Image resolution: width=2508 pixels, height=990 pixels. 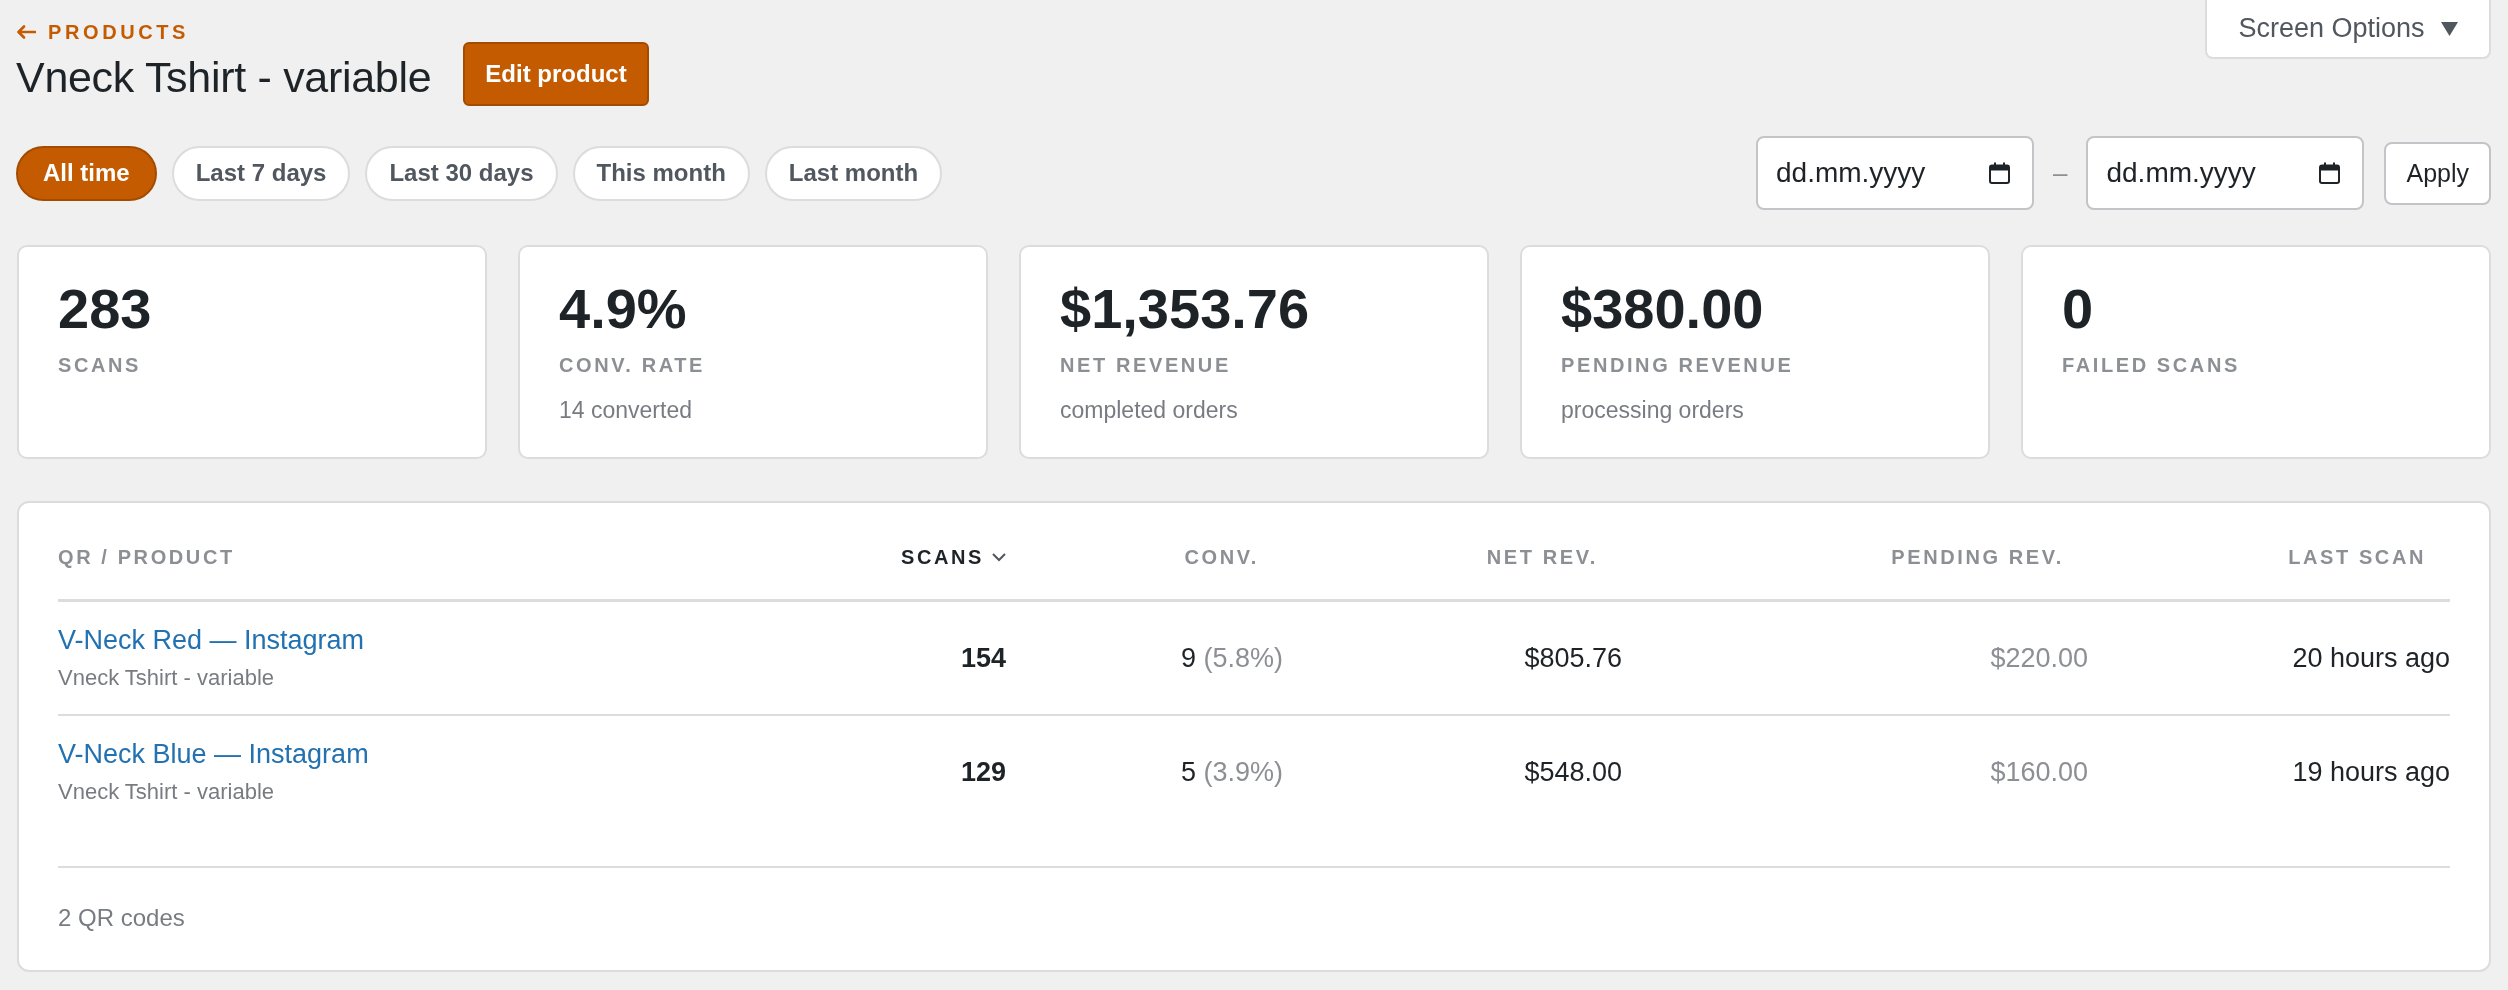 What do you see at coordinates (625, 410) in the screenshot?
I see `stat-note: 14 converted` at bounding box center [625, 410].